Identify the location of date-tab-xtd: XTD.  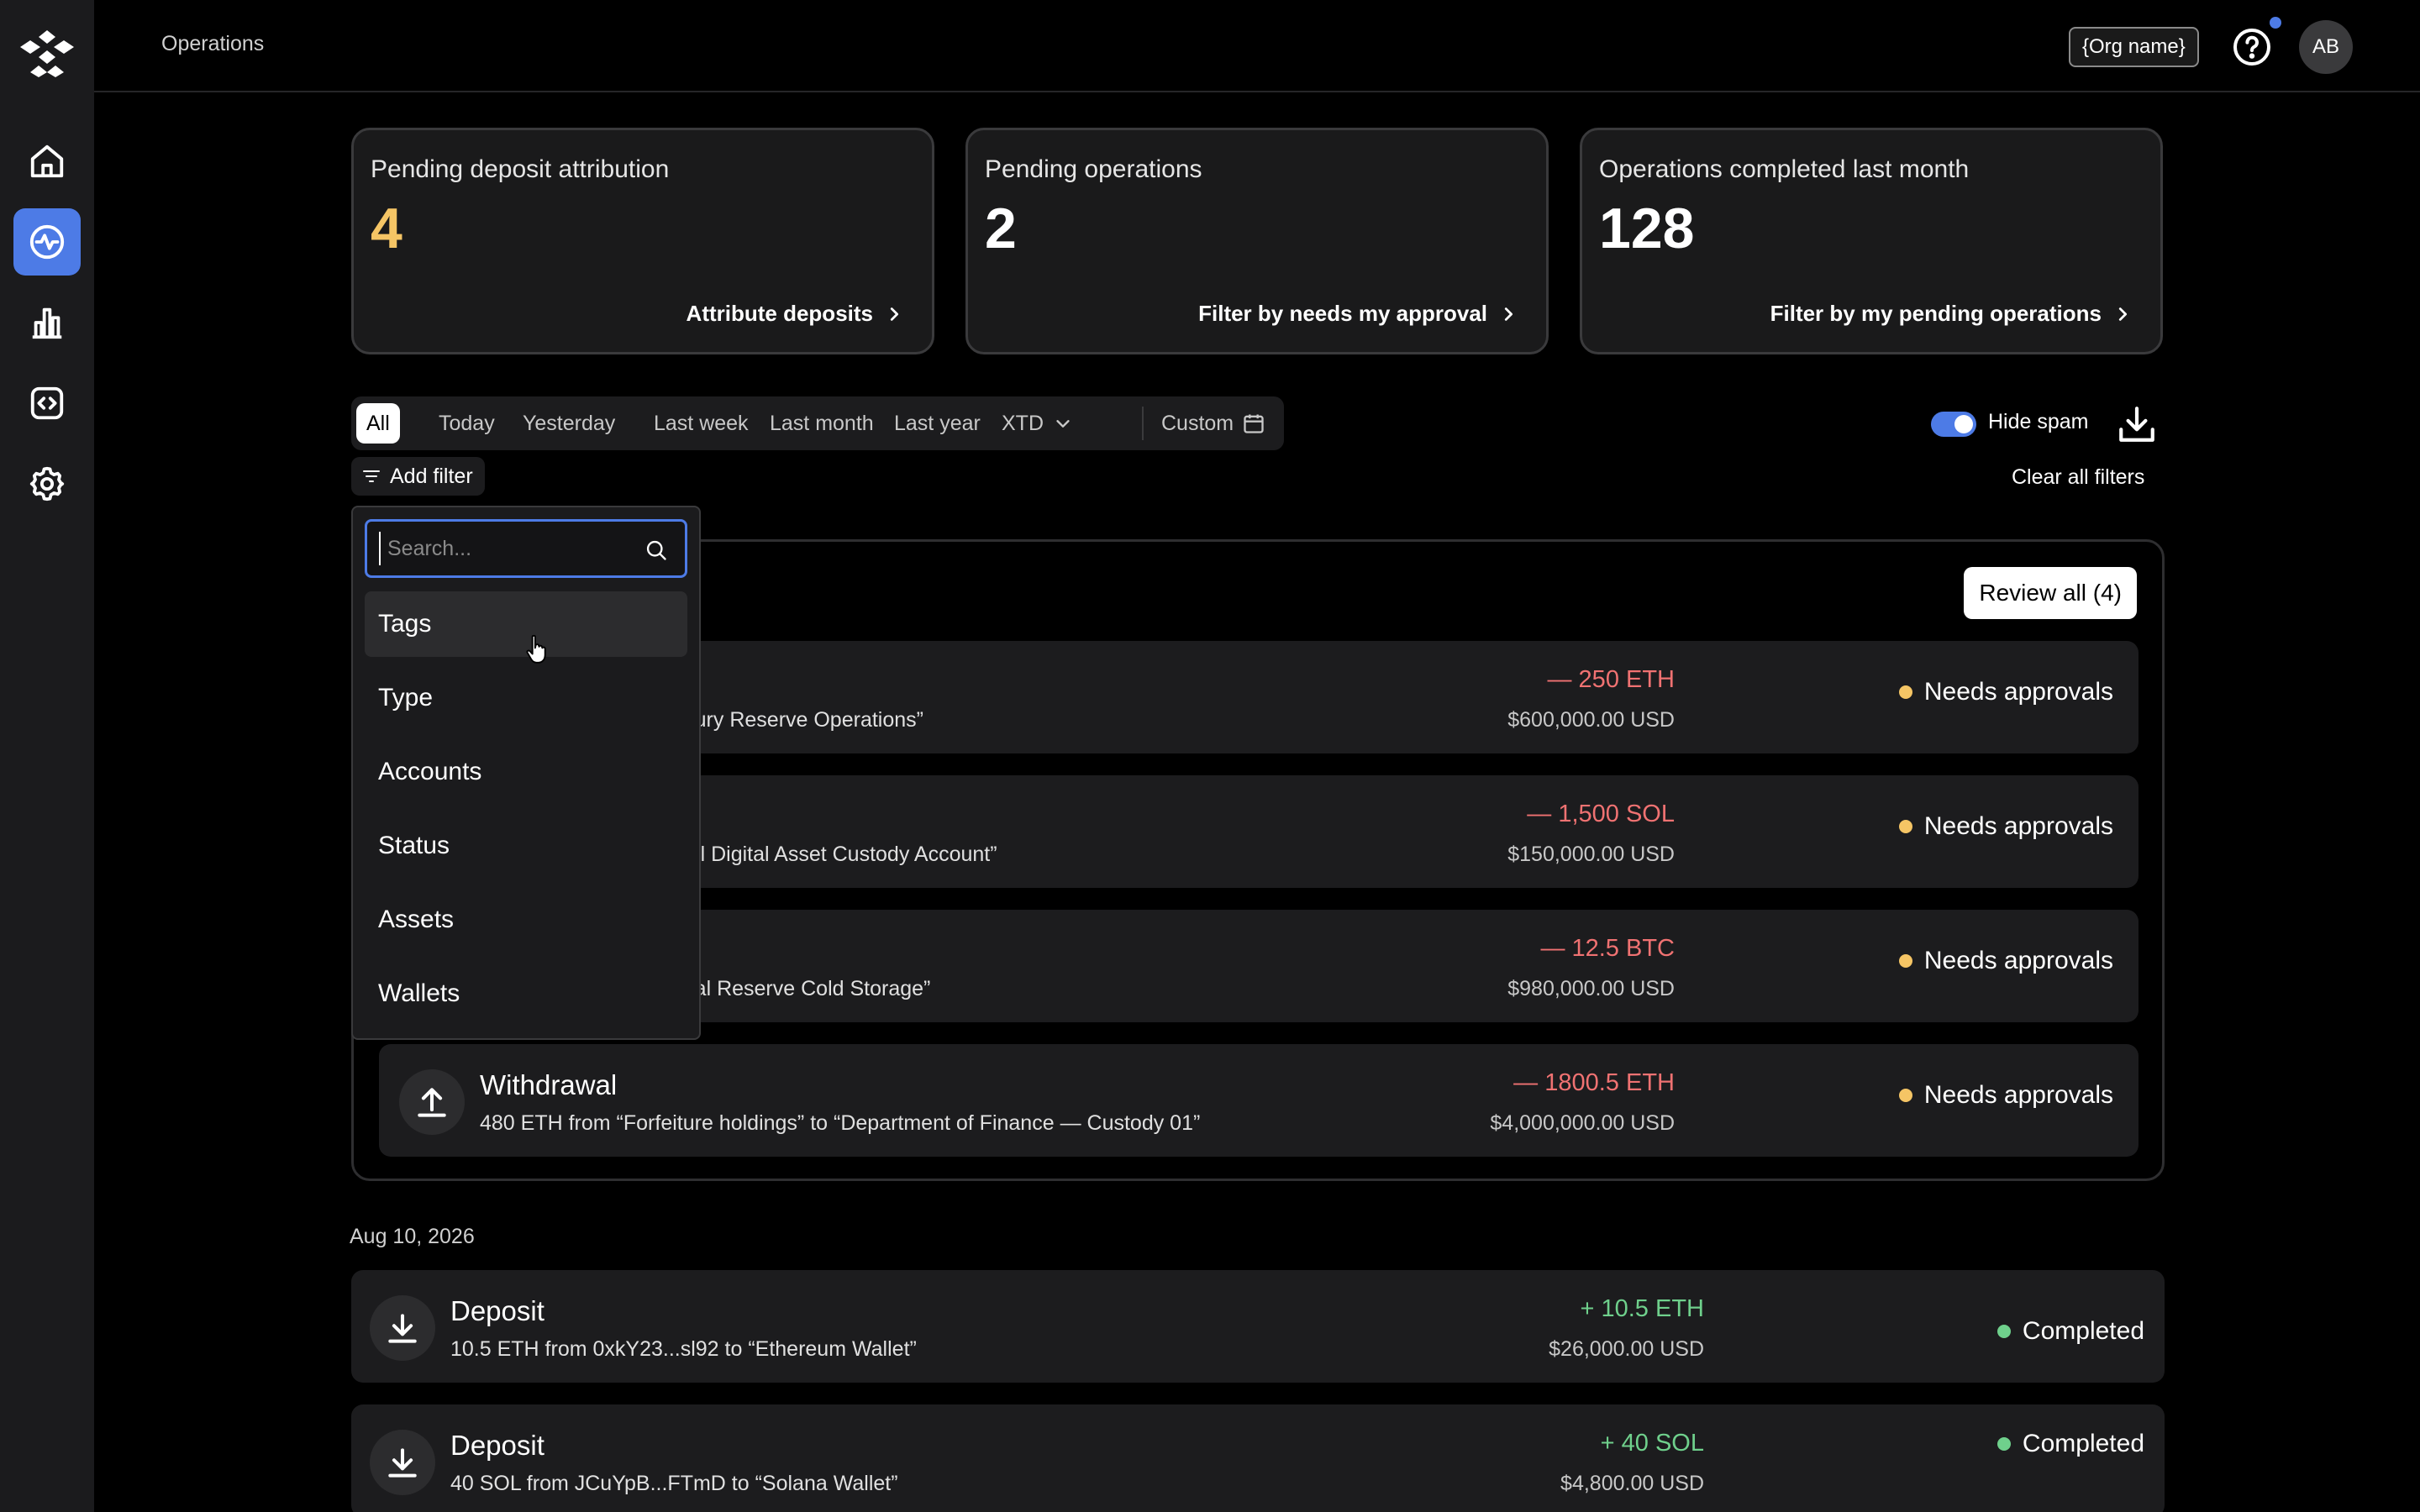
(1037, 423).